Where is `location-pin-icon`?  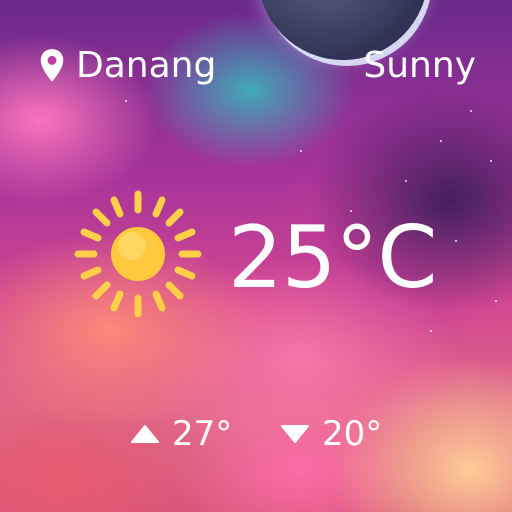 location-pin-icon is located at coordinates (52, 65).